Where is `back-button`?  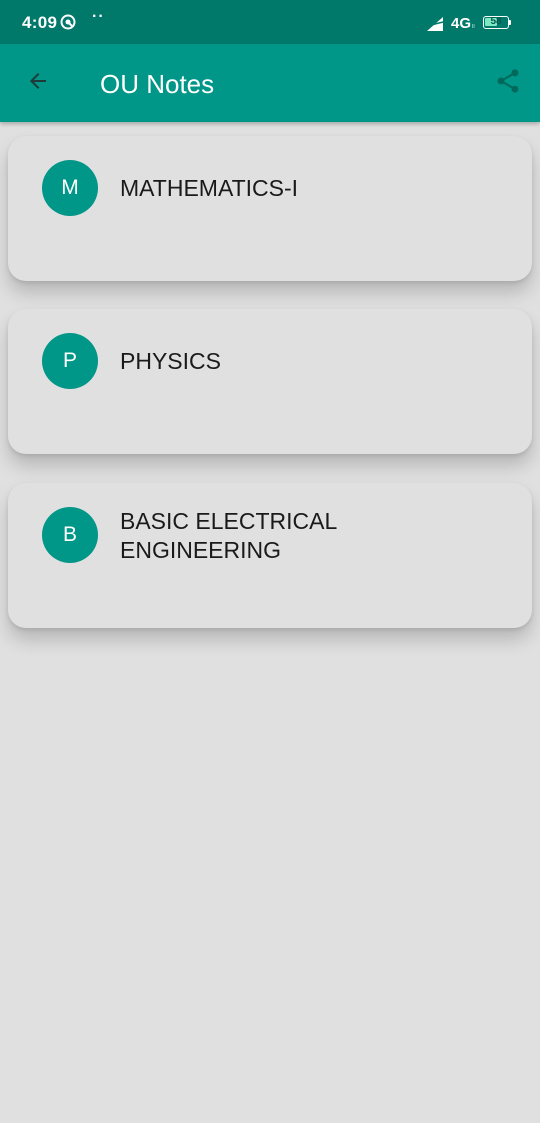
back-button is located at coordinates (38, 83).